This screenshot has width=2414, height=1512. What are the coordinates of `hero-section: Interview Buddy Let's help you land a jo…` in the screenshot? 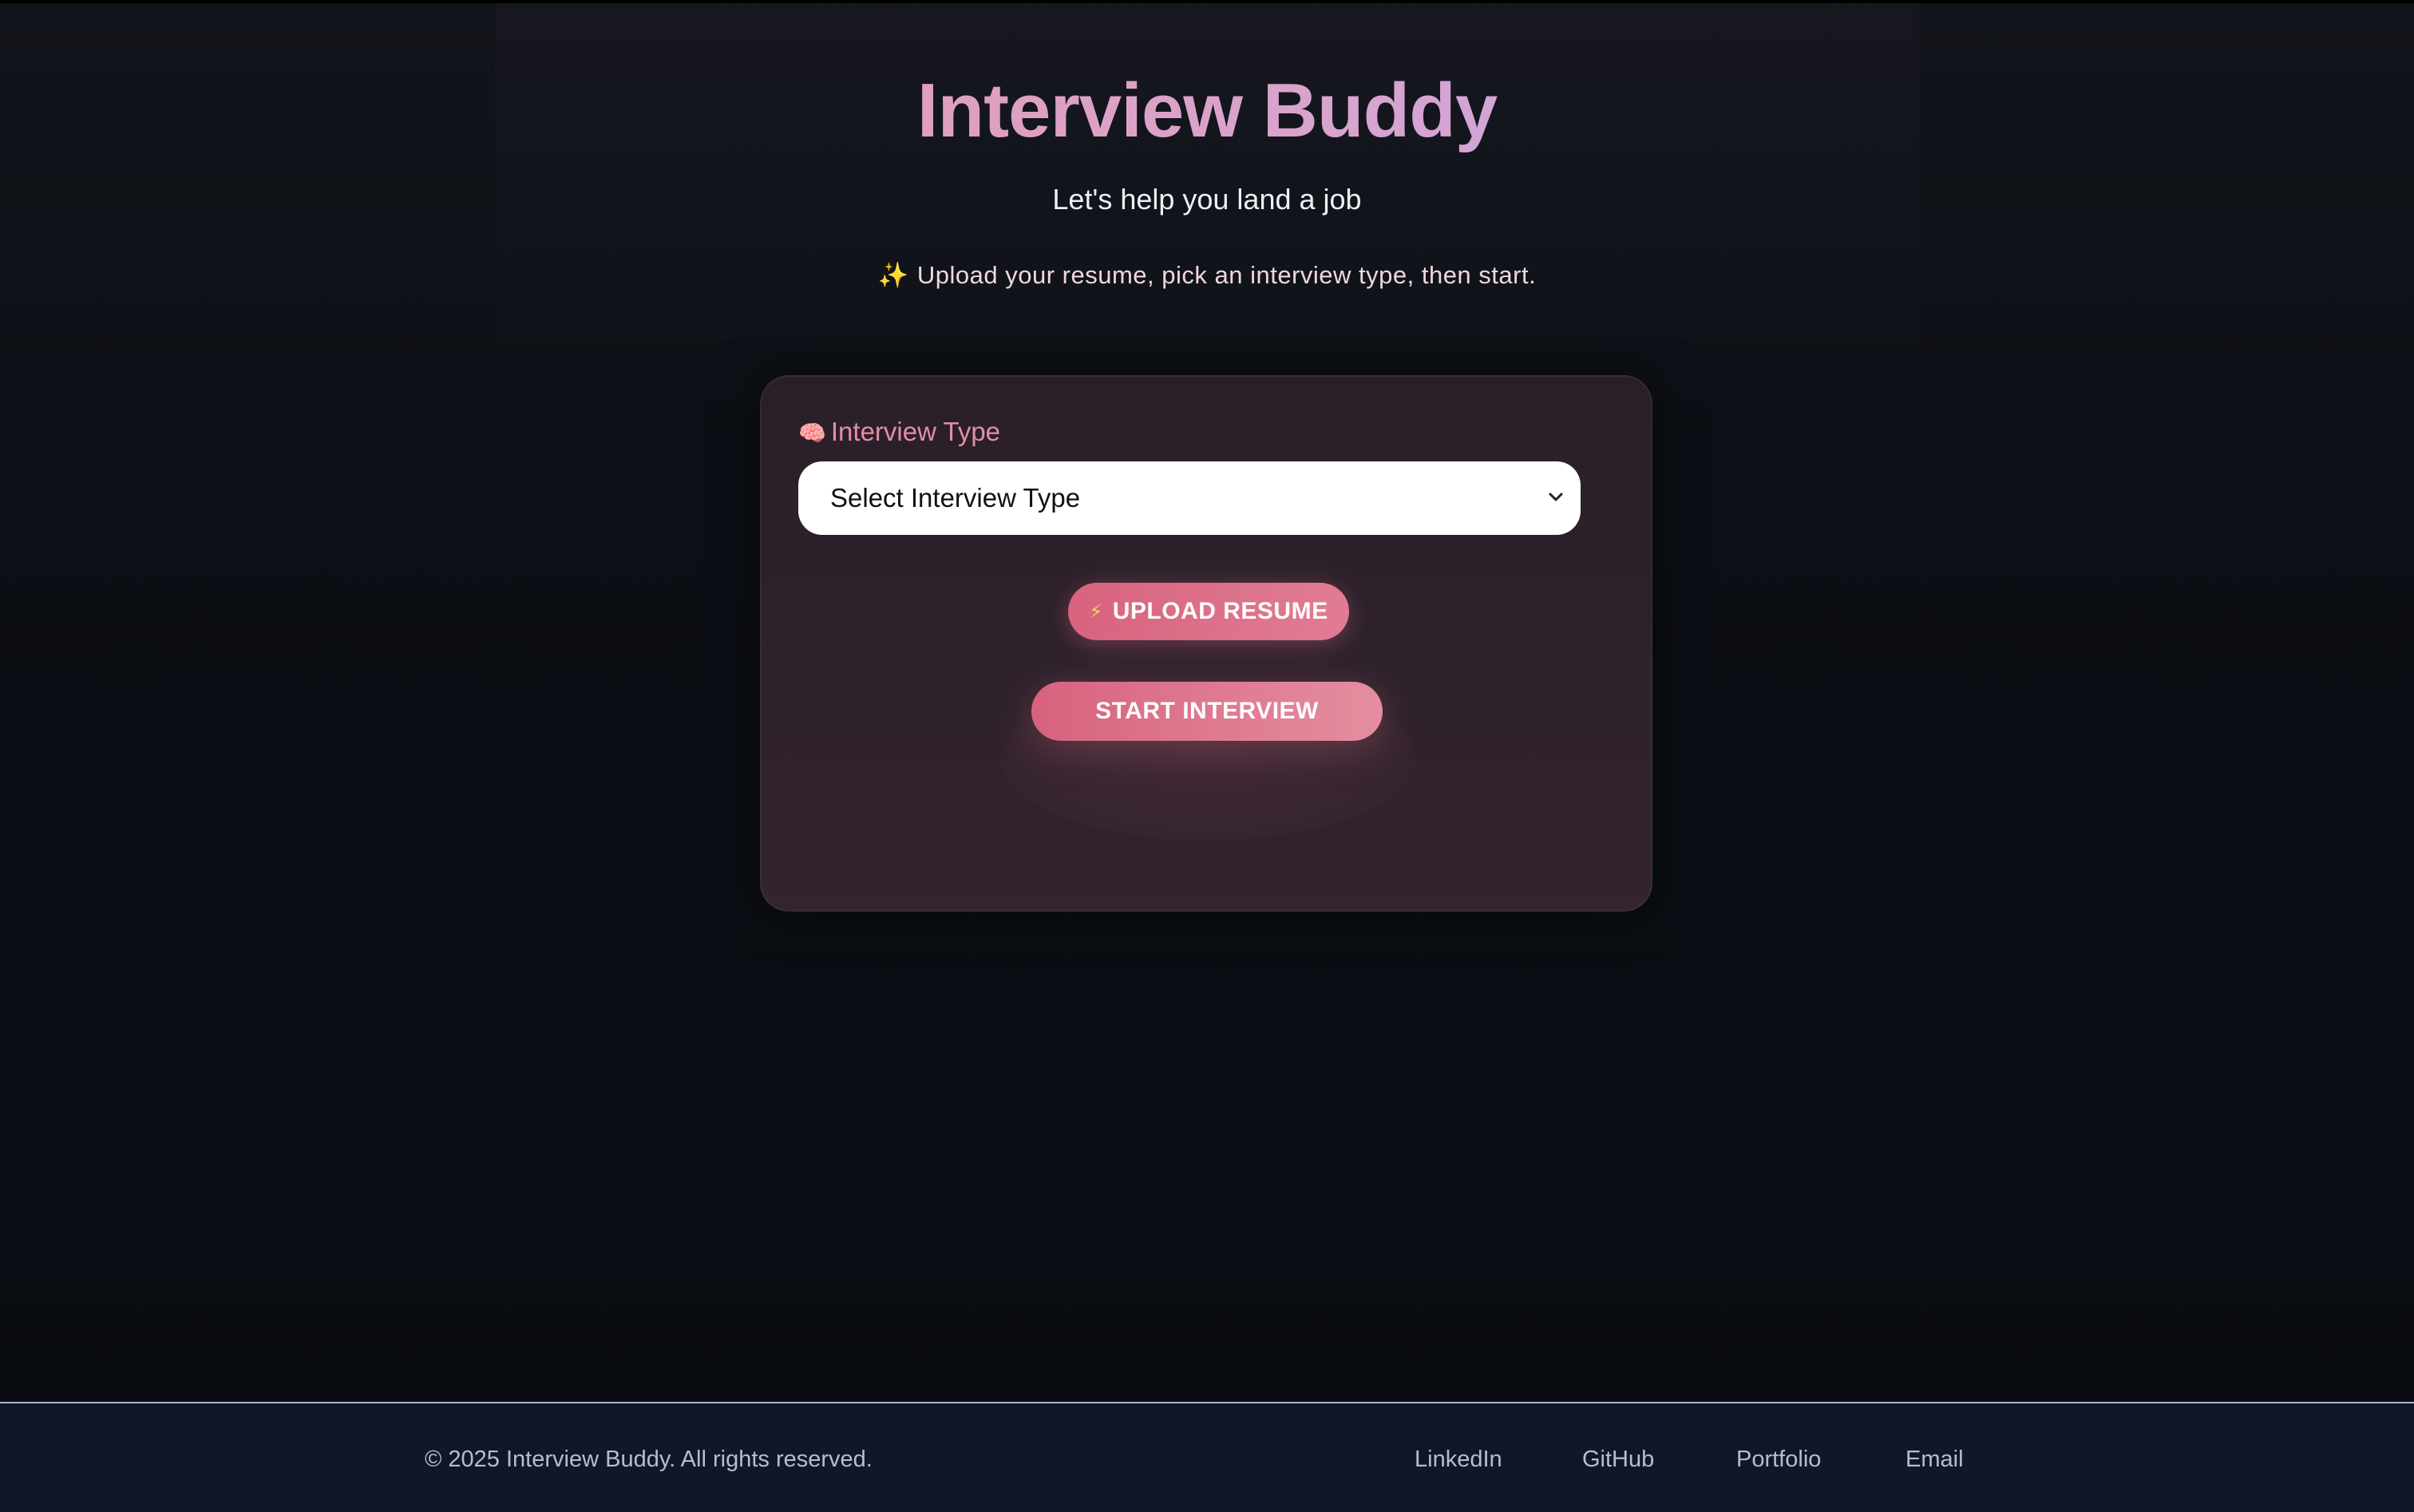 It's located at (1207, 172).